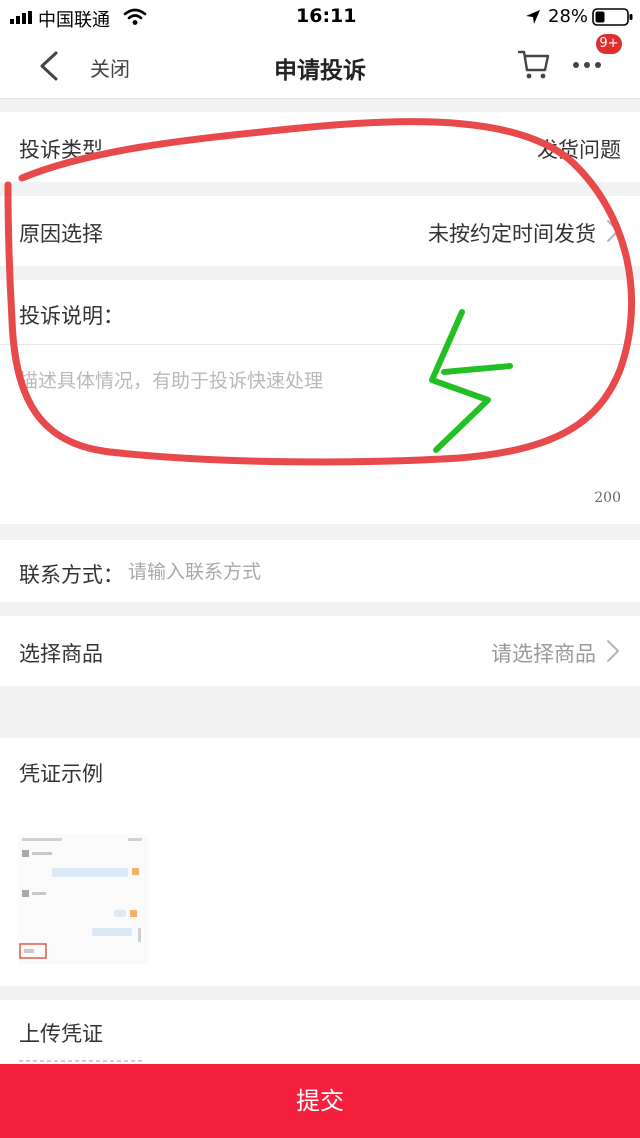  I want to click on description-label: 投诉说明：, so click(71, 316).